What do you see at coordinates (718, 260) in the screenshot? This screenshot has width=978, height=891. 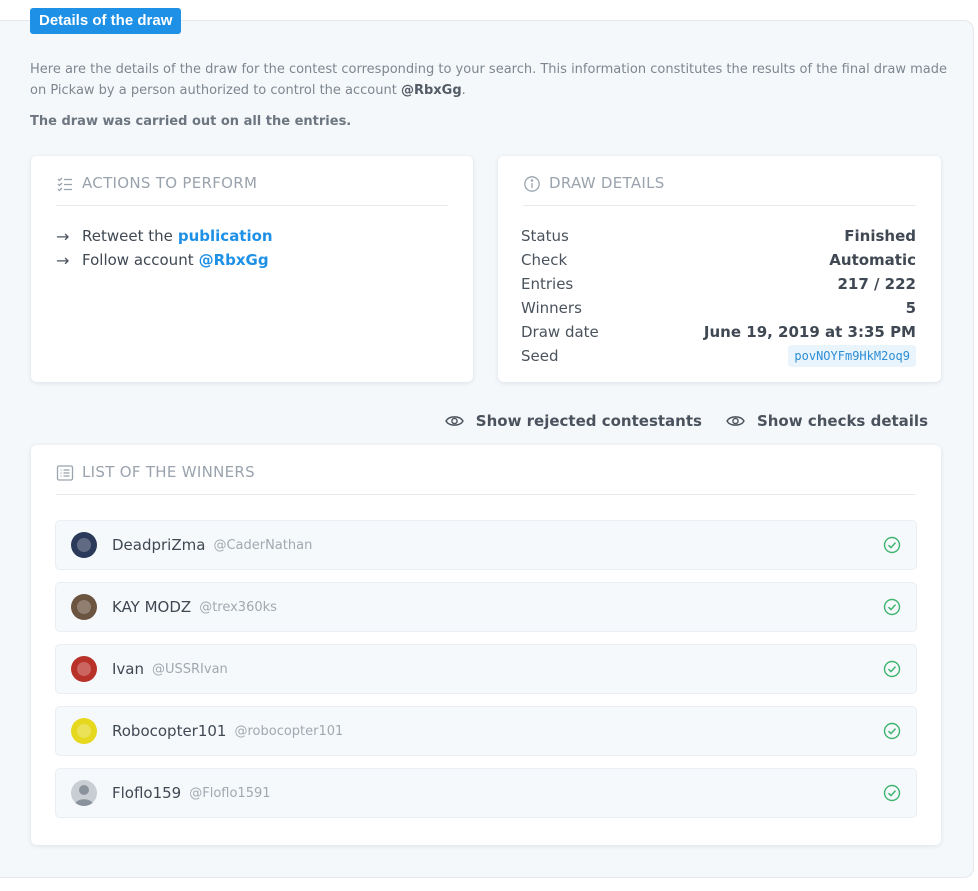 I see `detail-check: Check Automatic` at bounding box center [718, 260].